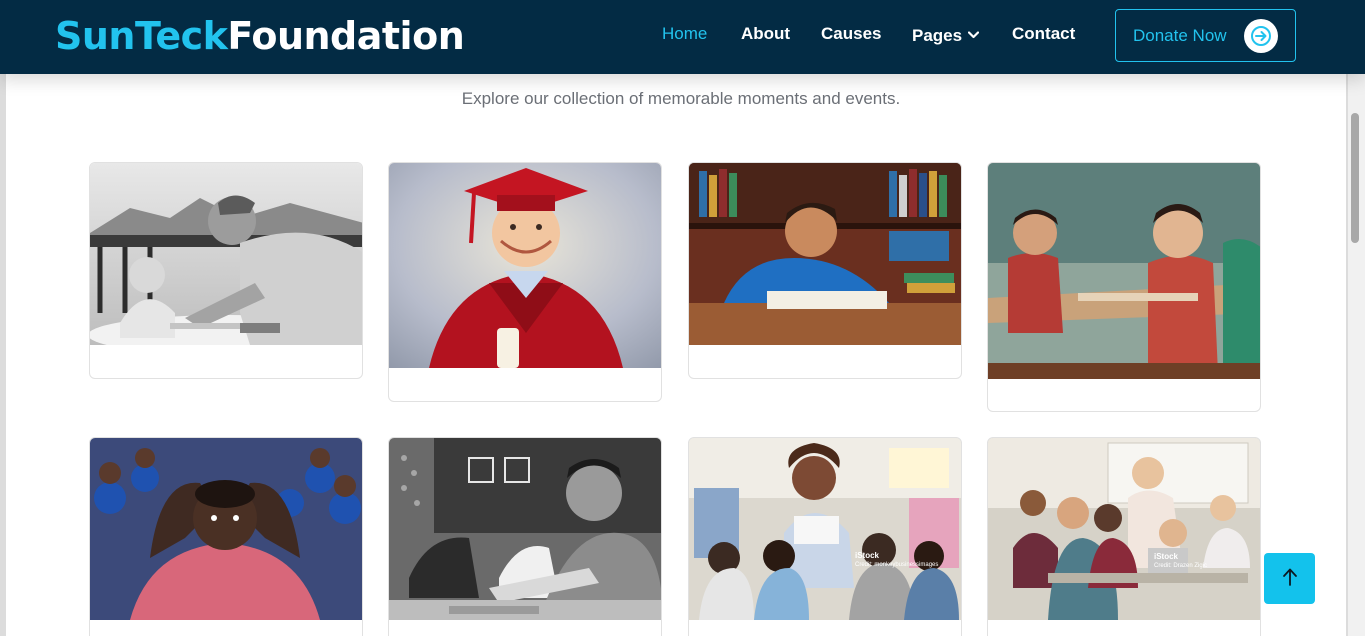 The height and width of the screenshot is (636, 1365). What do you see at coordinates (1355, 178) in the screenshot?
I see `scrollbar-thumb` at bounding box center [1355, 178].